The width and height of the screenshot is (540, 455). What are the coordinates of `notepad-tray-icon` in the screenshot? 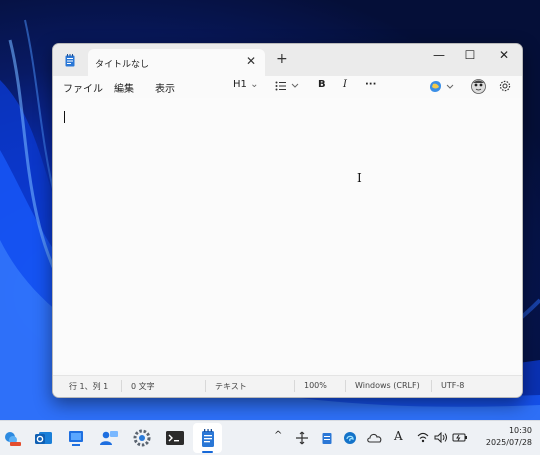 It's located at (327, 438).